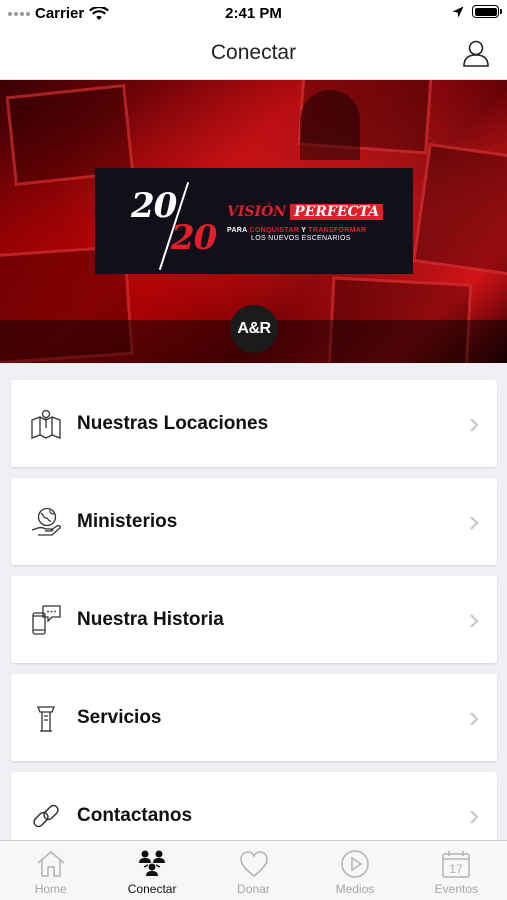  Describe the element at coordinates (355, 864) in the screenshot. I see `play-circle-icon` at that location.